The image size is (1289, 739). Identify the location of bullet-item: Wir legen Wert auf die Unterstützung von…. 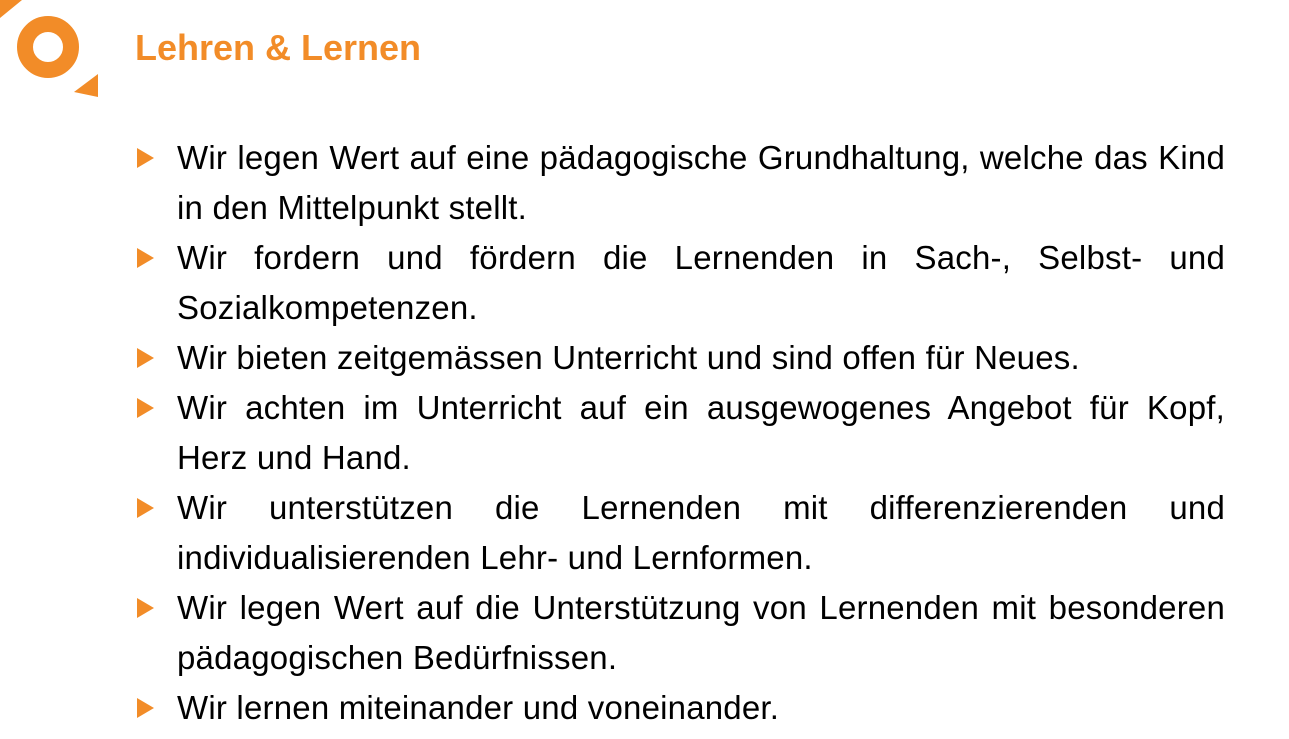
(680, 633).